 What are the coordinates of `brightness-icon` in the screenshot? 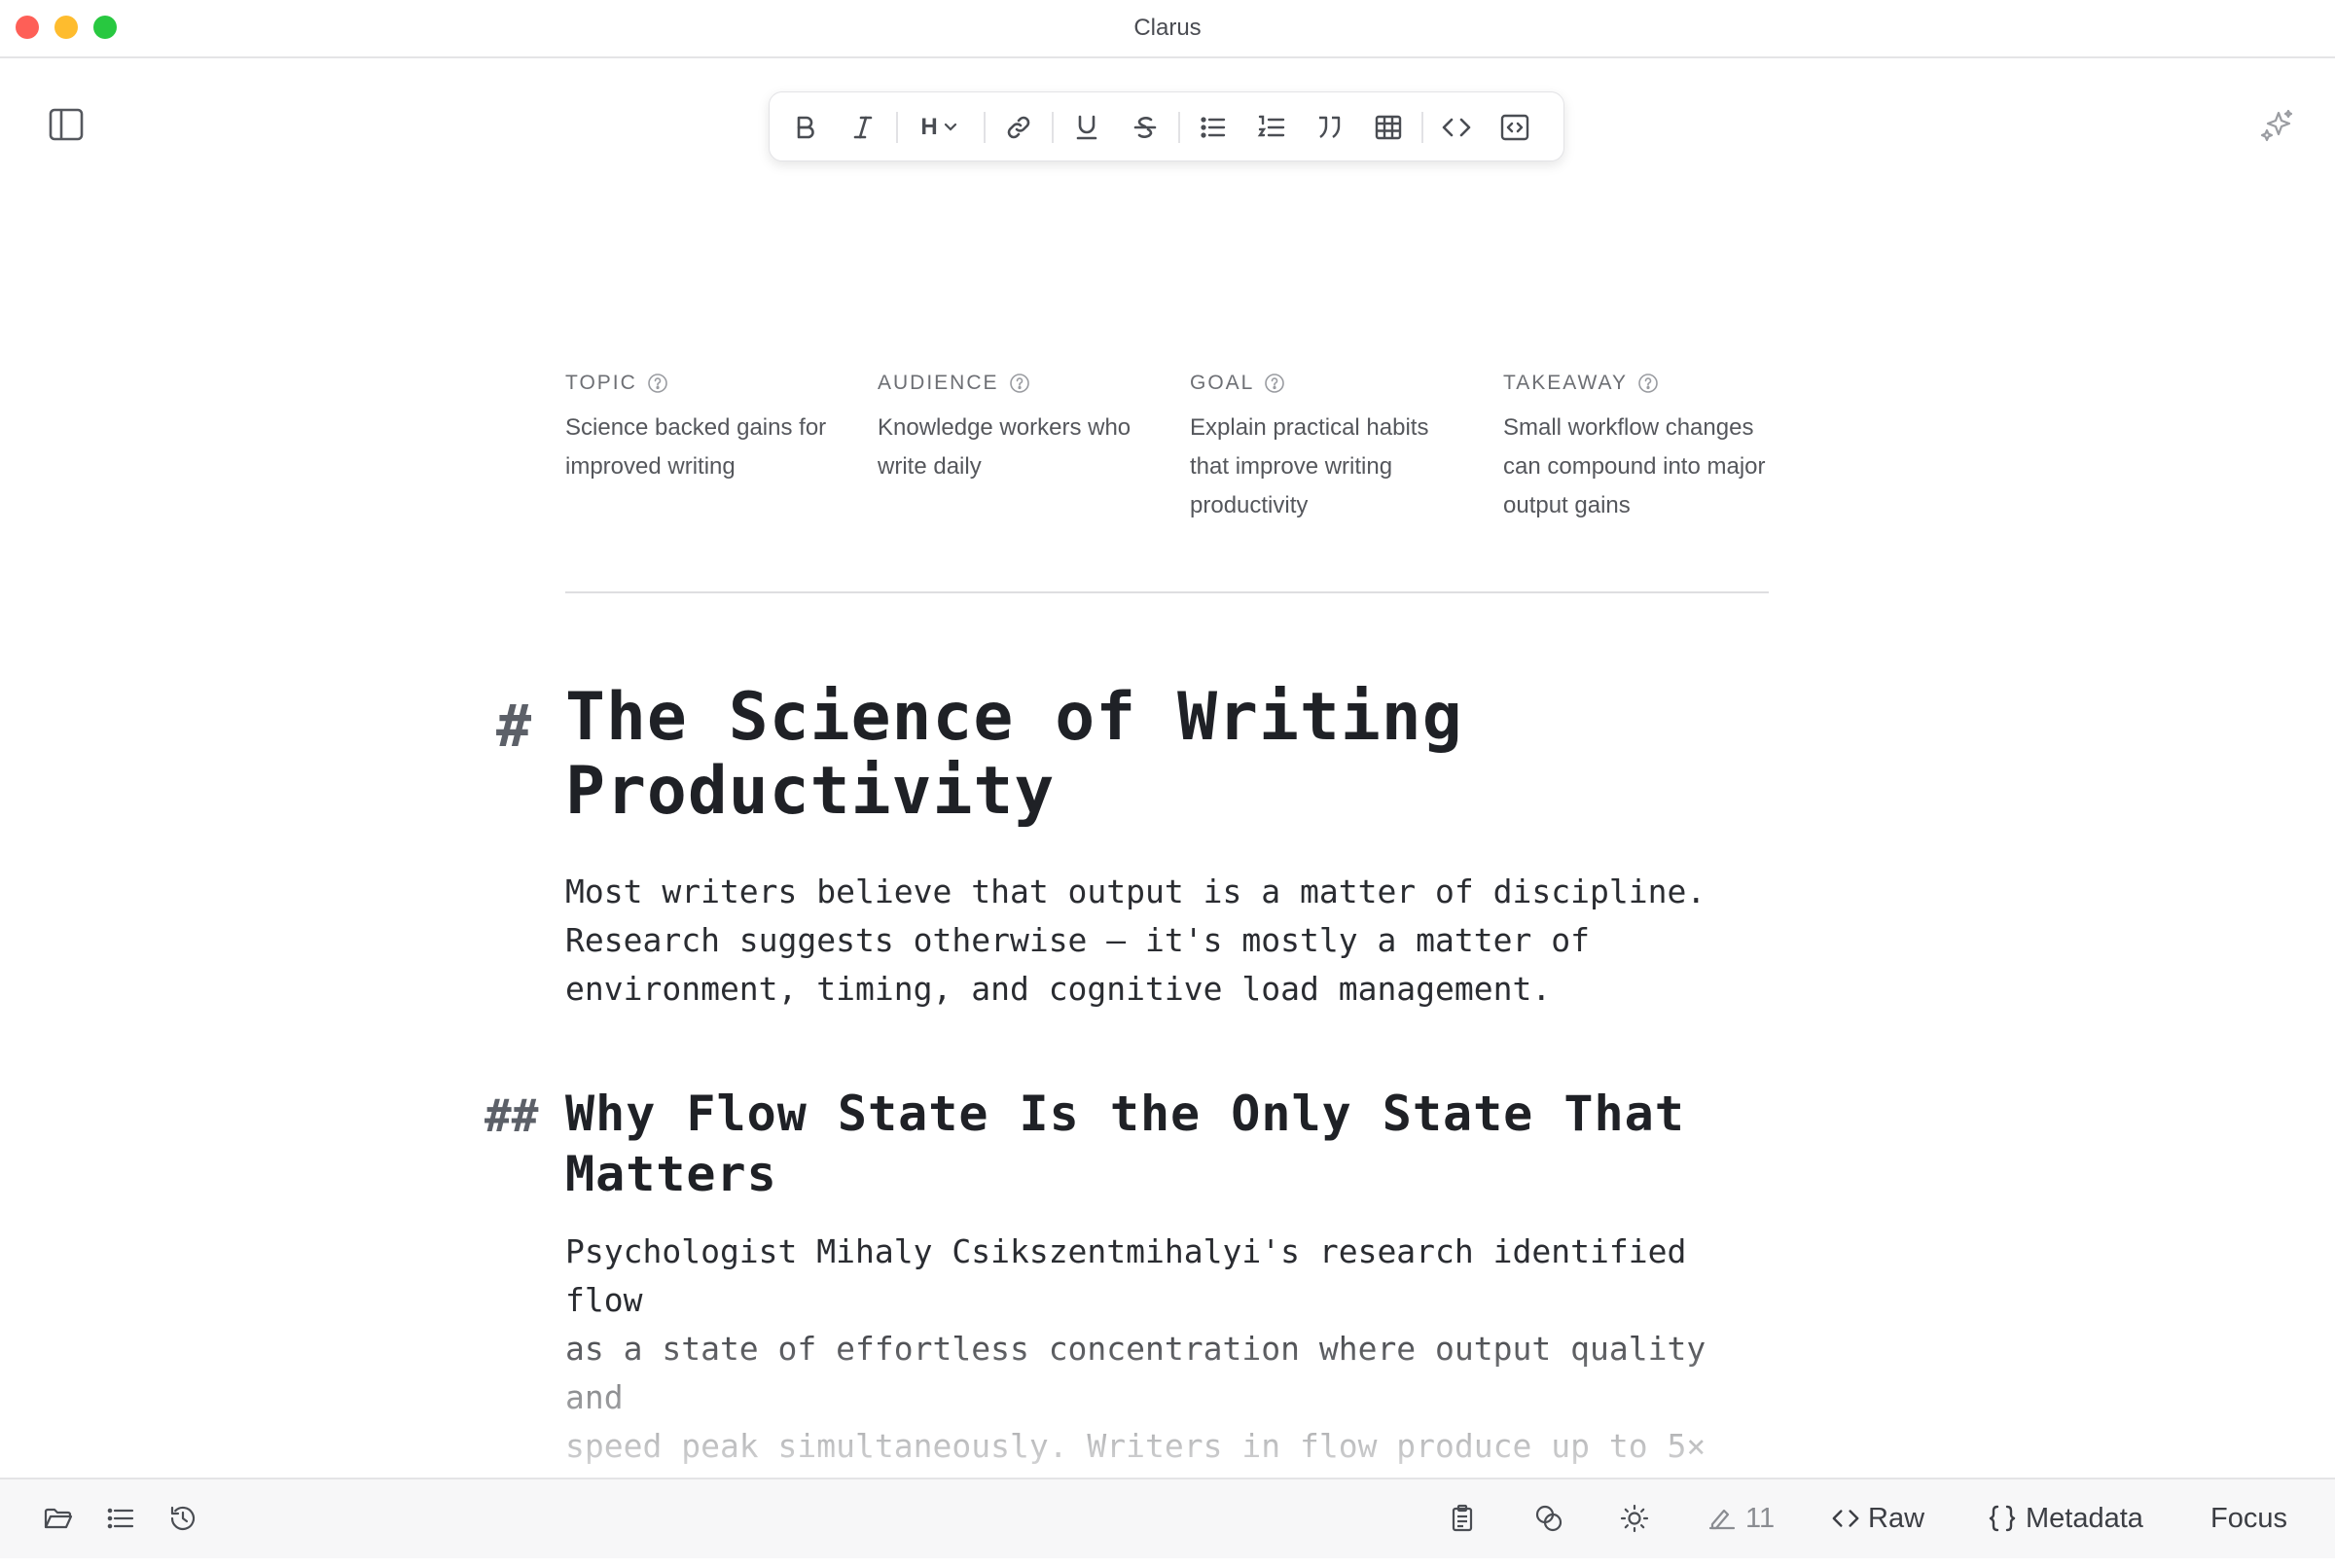 It's located at (1634, 1518).